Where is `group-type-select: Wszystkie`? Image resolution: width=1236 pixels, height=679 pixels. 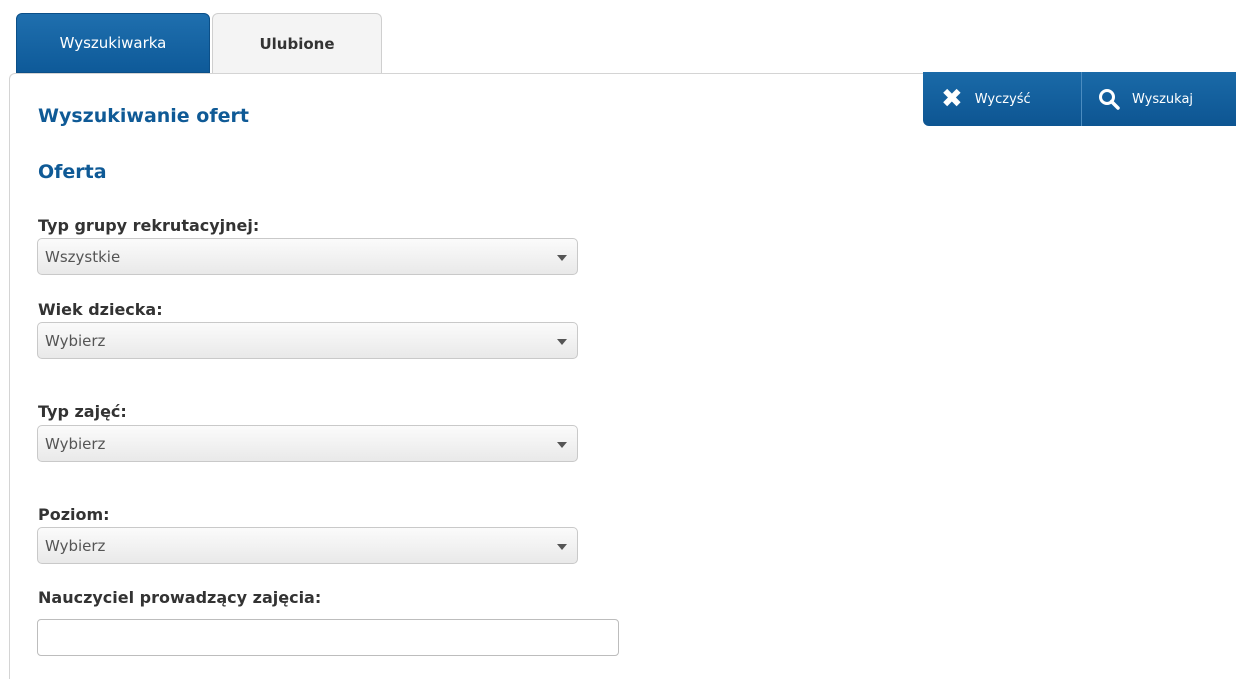
group-type-select: Wszystkie is located at coordinates (307, 256).